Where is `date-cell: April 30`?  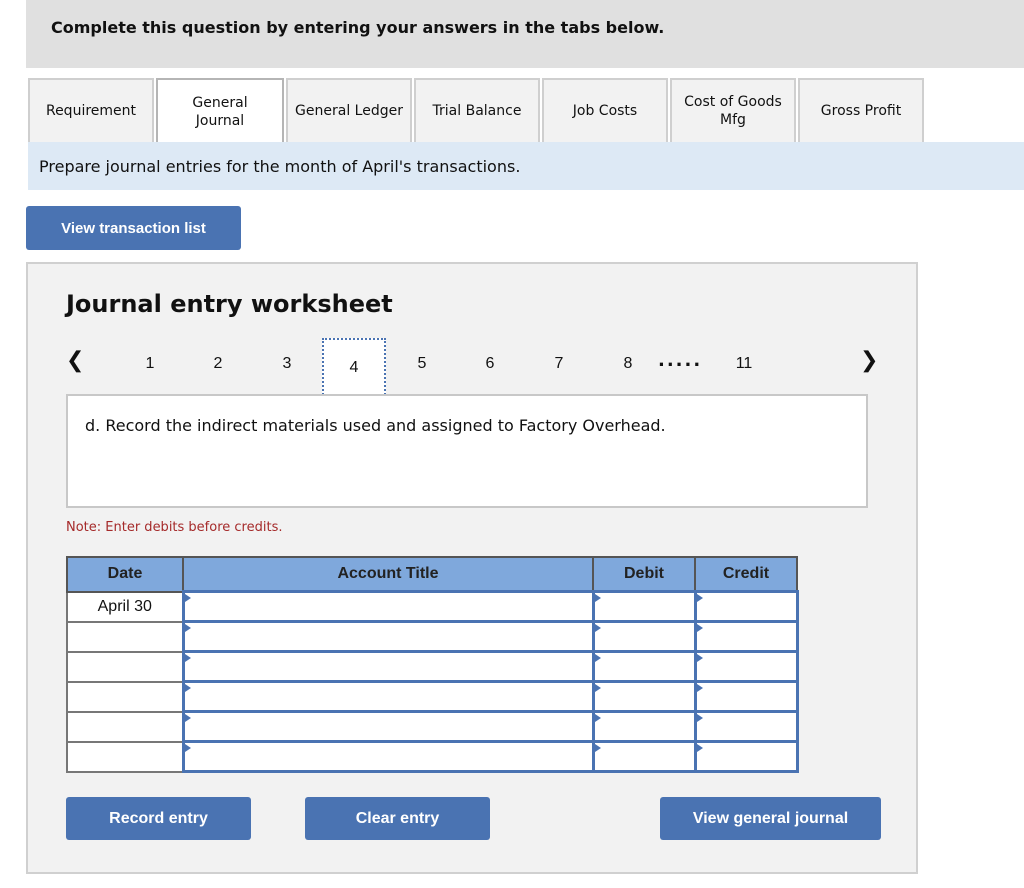
date-cell: April 30 is located at coordinates (125, 606).